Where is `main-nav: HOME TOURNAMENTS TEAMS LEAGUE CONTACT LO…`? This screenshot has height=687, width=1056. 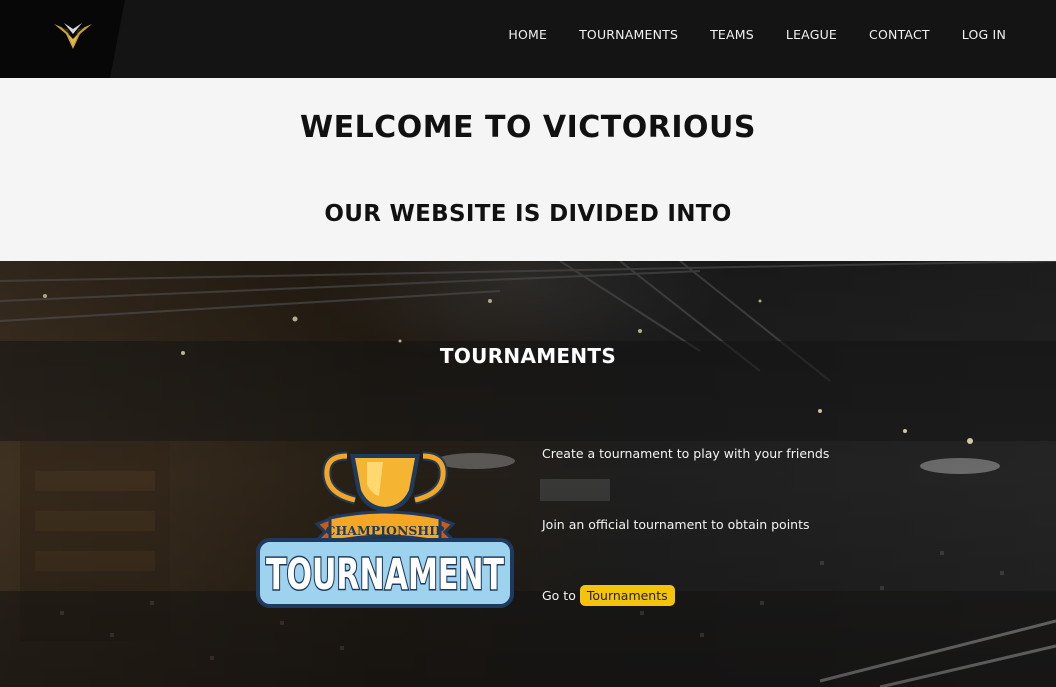 main-nav: HOME TOURNAMENTS TEAMS LEAGUE CONTACT LO… is located at coordinates (741, 34).